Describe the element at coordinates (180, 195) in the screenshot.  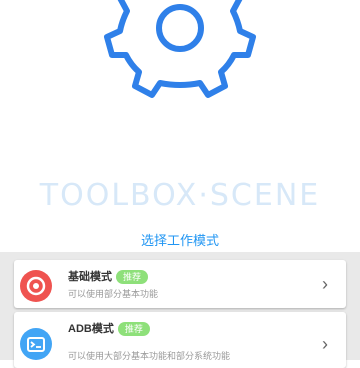
I see `app-brand-title: TOOLBOX·SCENE` at that location.